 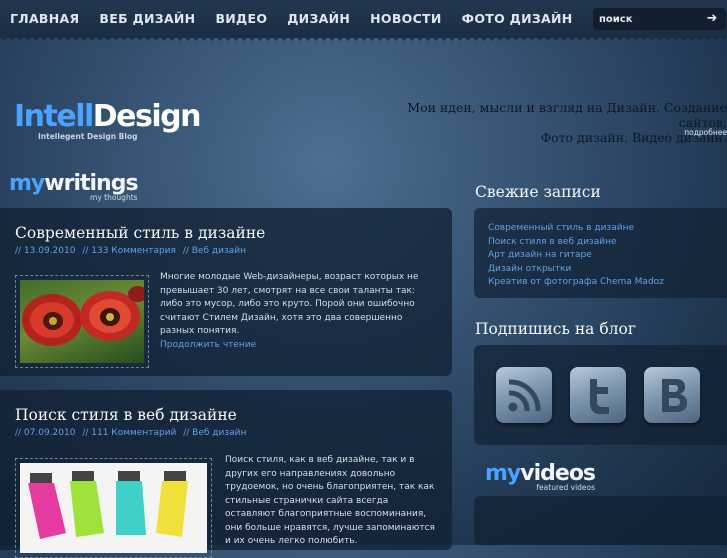 What do you see at coordinates (54, 116) in the screenshot?
I see `logo-word-intell: Intell` at bounding box center [54, 116].